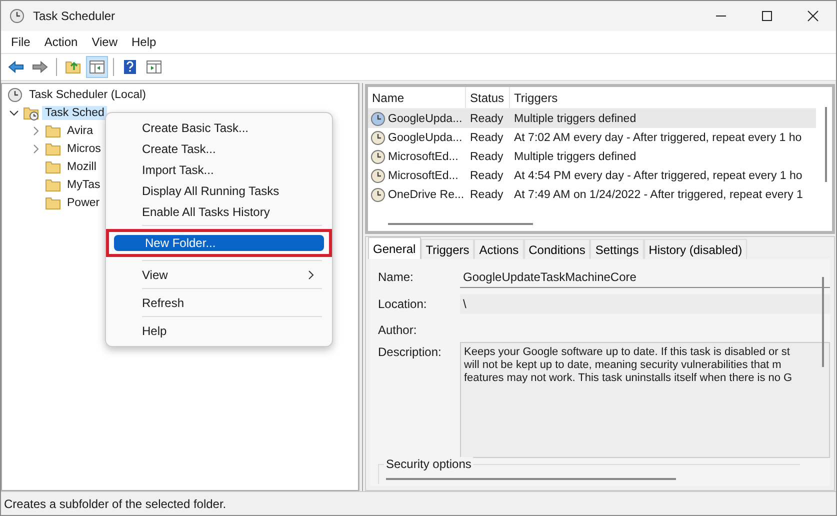 This screenshot has height=516, width=837. Describe the element at coordinates (396, 276) in the screenshot. I see `field-label: Name:` at that location.